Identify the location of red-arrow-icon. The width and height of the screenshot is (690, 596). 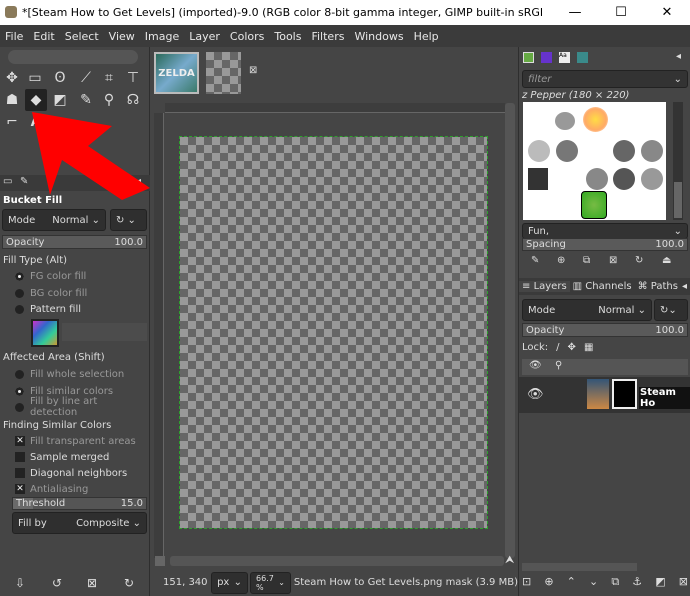
(91, 156).